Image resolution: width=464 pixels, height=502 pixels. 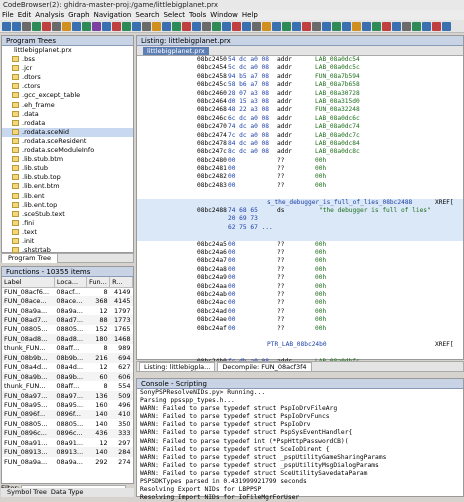 I want to click on table-row: FUN_0896c... 0896c... 436 333, so click(x=67, y=433).